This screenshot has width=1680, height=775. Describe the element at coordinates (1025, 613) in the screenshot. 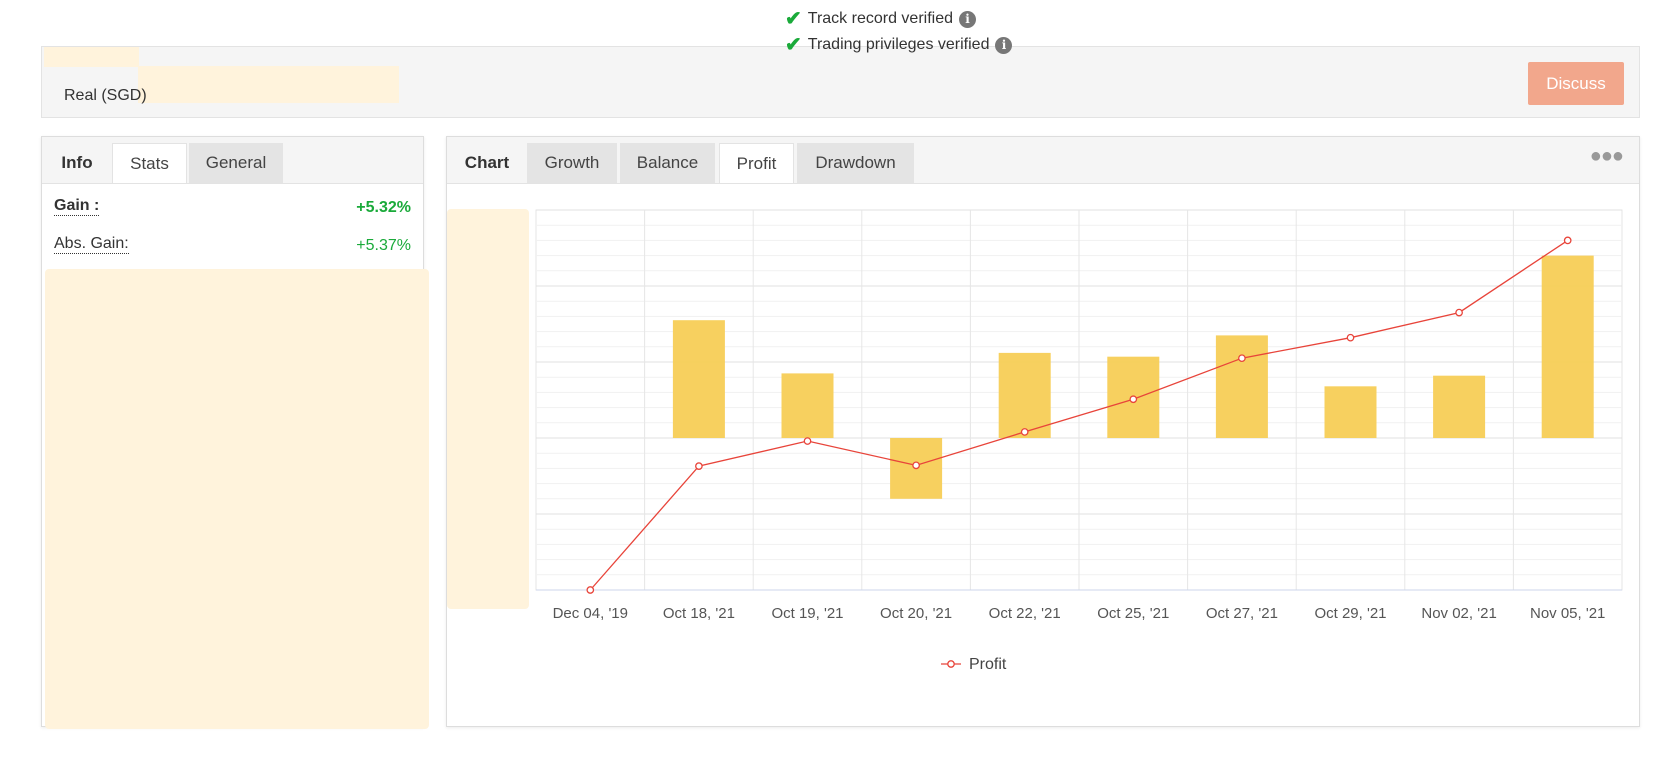

I see `x-tick-label: Oct 22, '21` at that location.